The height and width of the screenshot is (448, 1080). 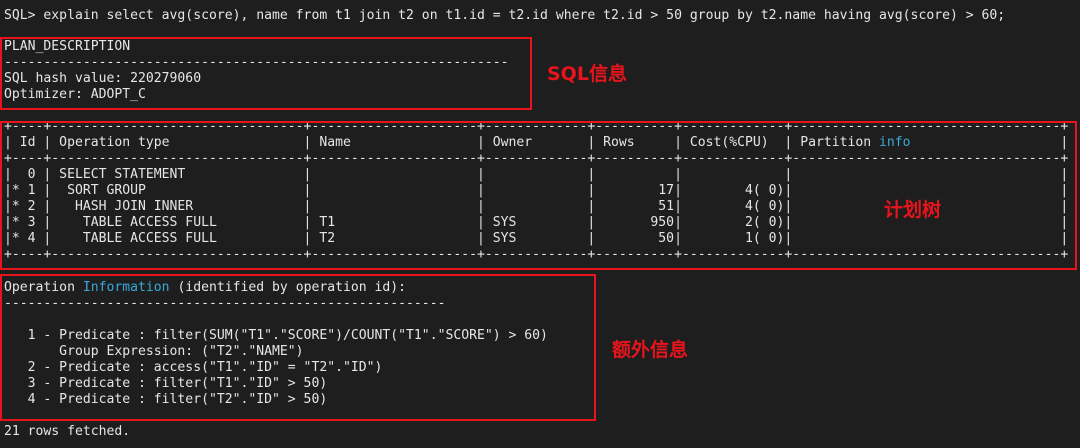 What do you see at coordinates (650, 350) in the screenshot?
I see `extra-info-annotation: 额外信息` at bounding box center [650, 350].